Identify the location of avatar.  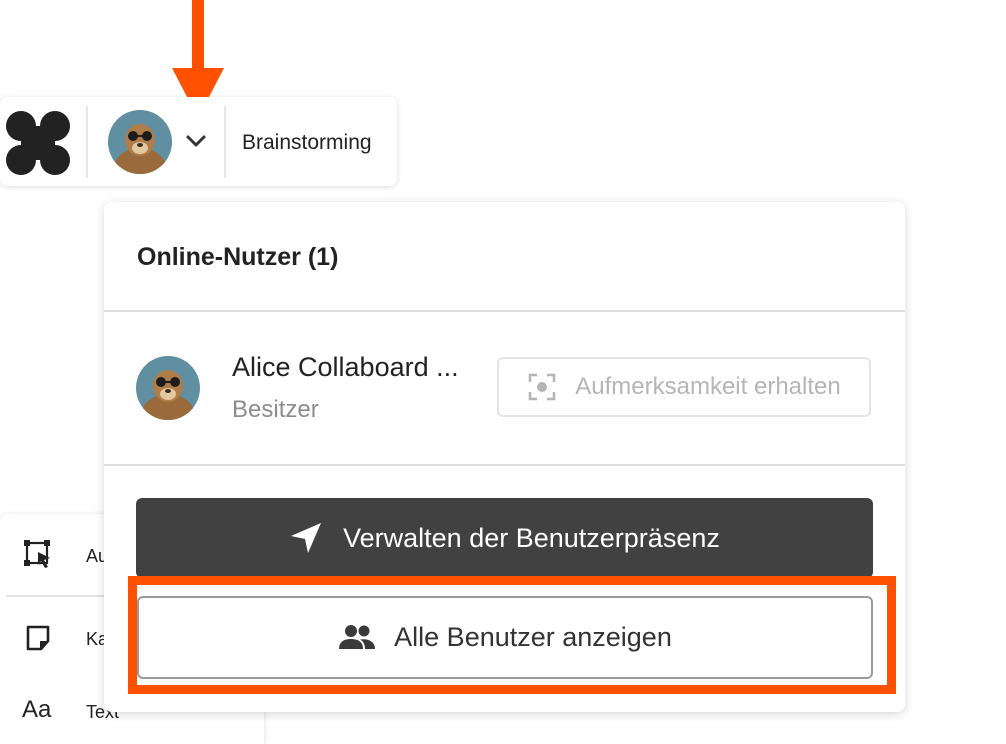
(140, 142).